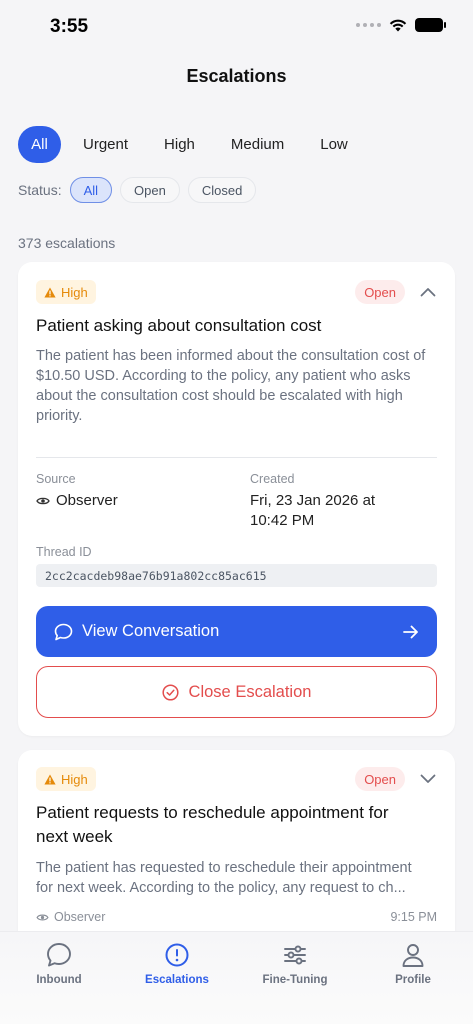 The height and width of the screenshot is (1024, 473). I want to click on signal-icon, so click(368, 25).